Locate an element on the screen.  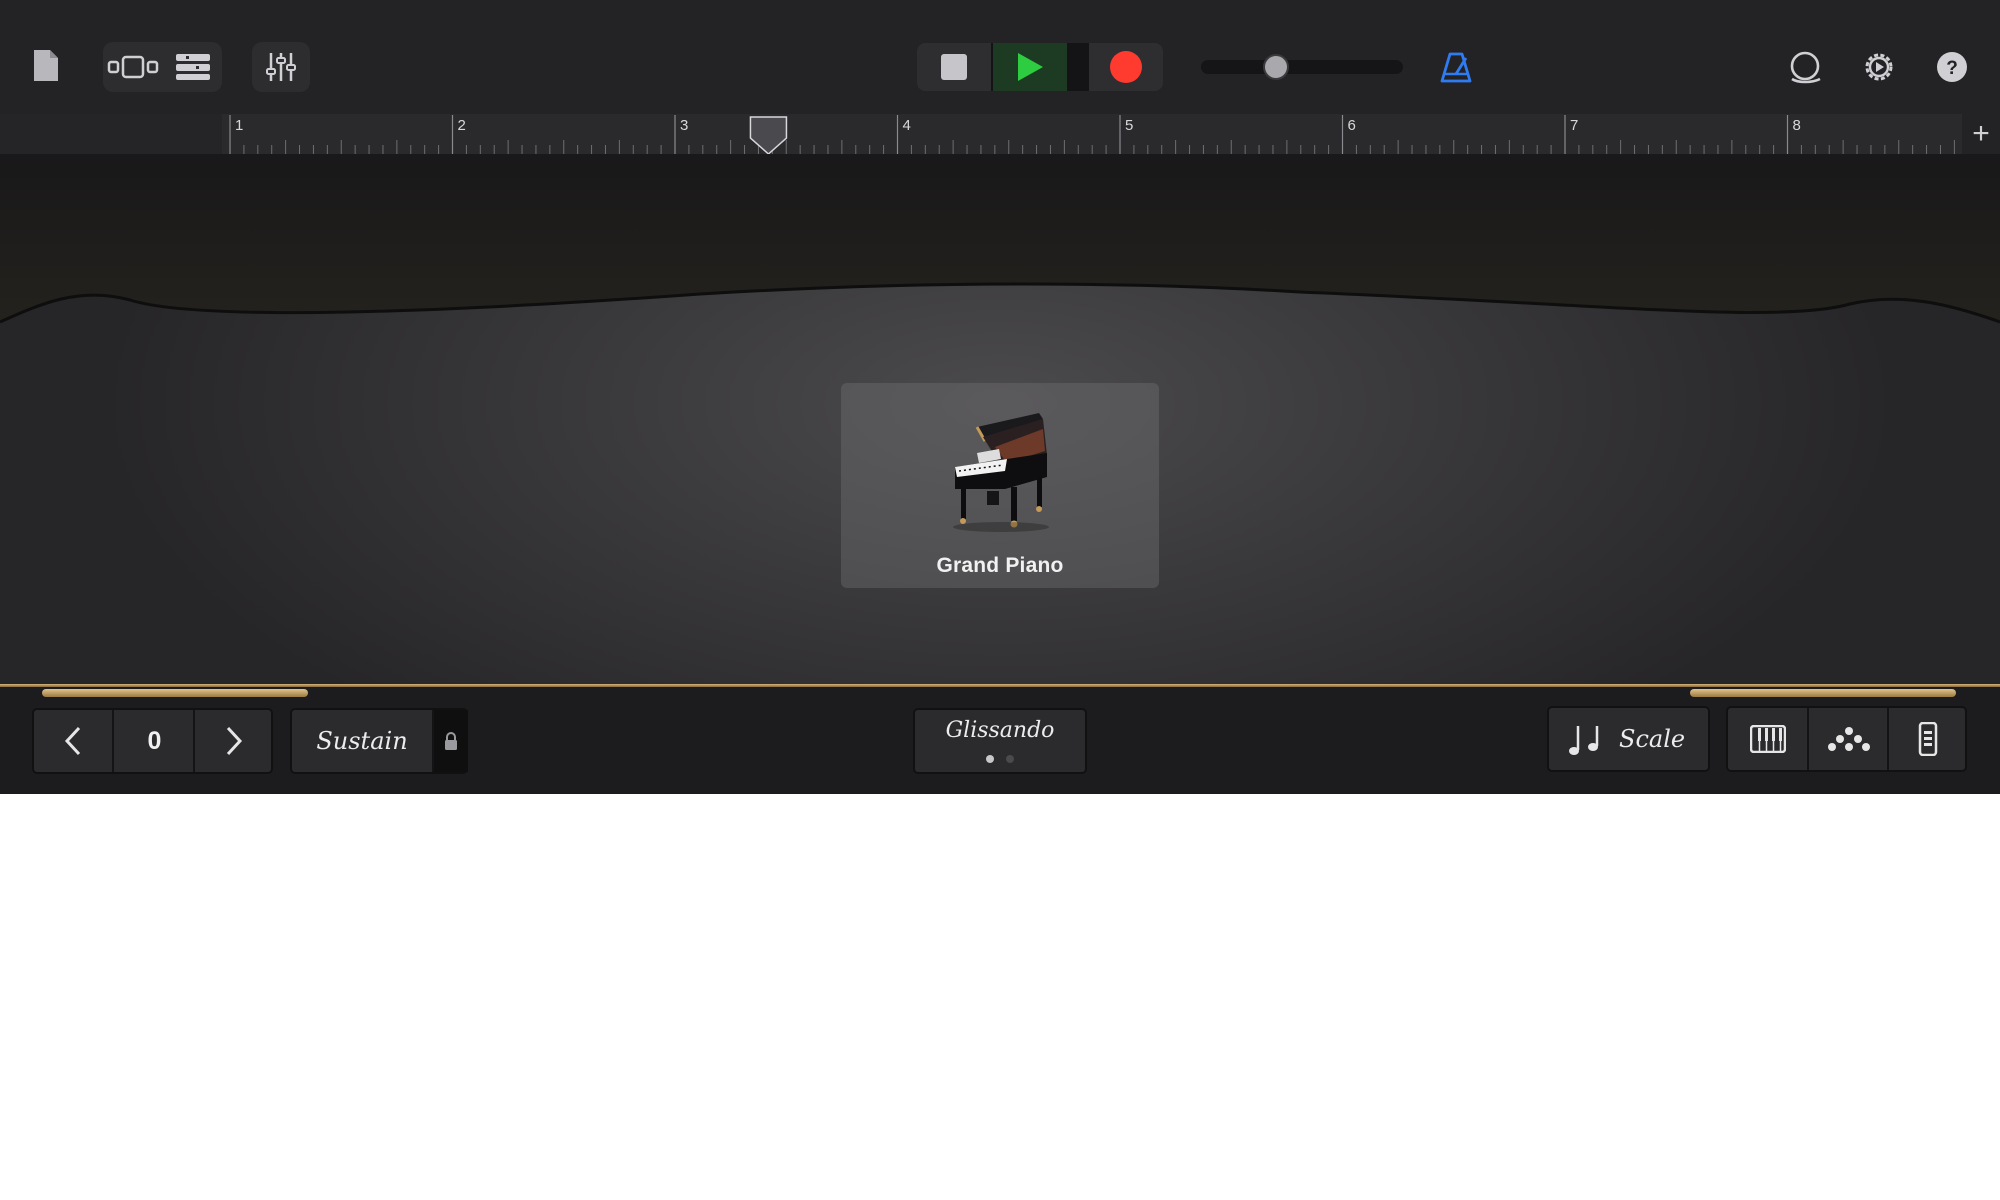
bar-number: 5 is located at coordinates (1129, 125).